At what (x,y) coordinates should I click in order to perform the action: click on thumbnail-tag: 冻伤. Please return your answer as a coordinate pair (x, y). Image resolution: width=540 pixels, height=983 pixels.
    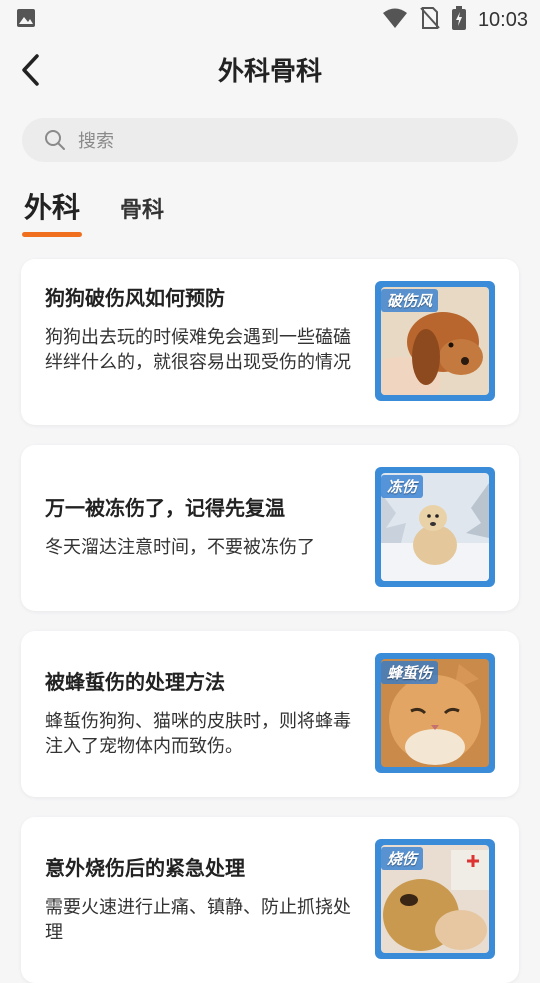
    Looking at the image, I should click on (402, 486).